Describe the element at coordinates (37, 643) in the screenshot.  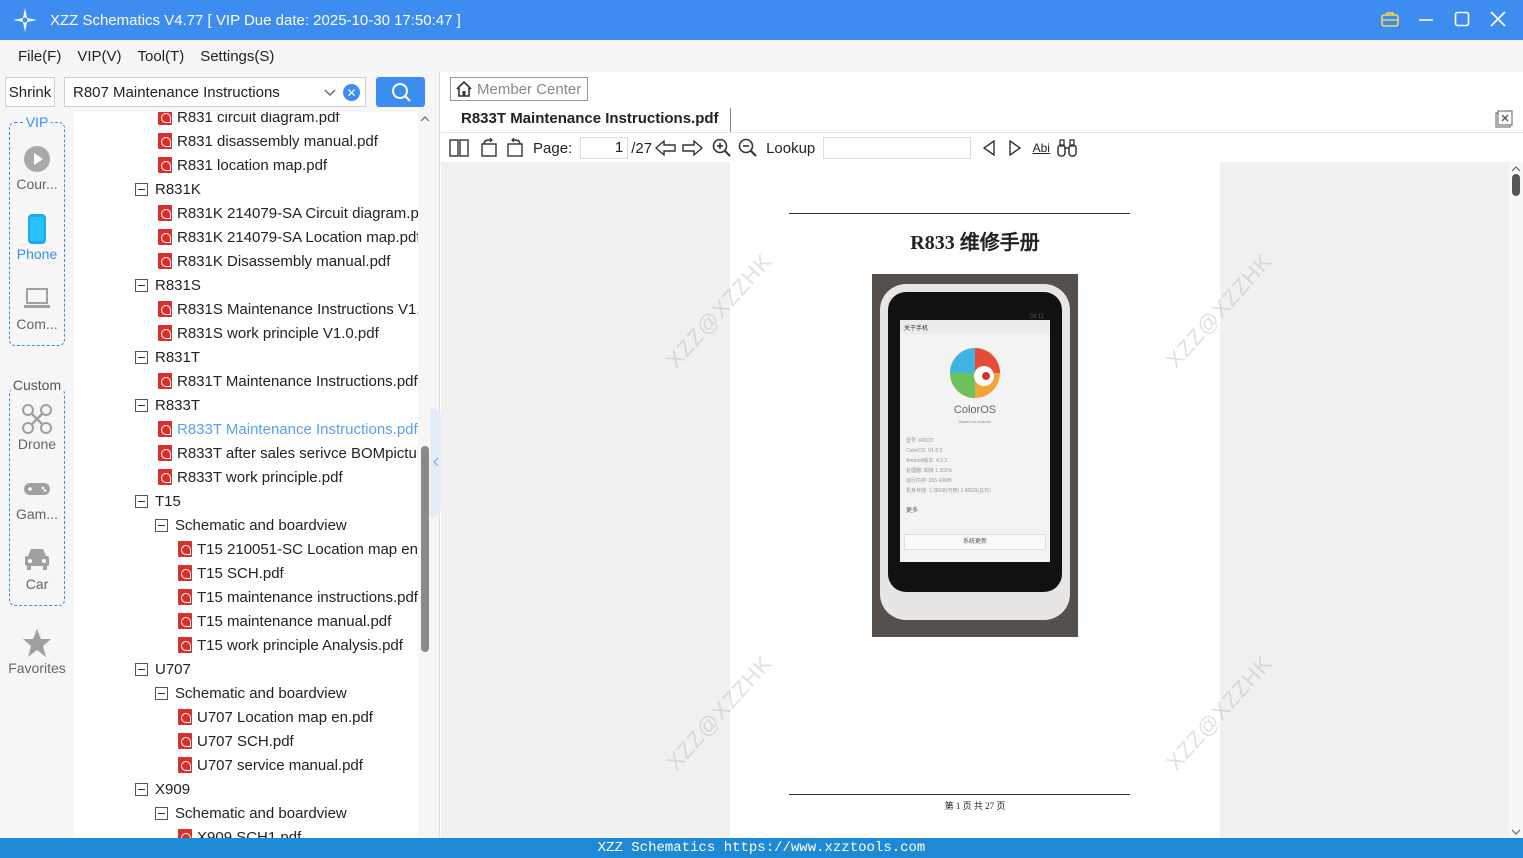
I see `star-icon` at that location.